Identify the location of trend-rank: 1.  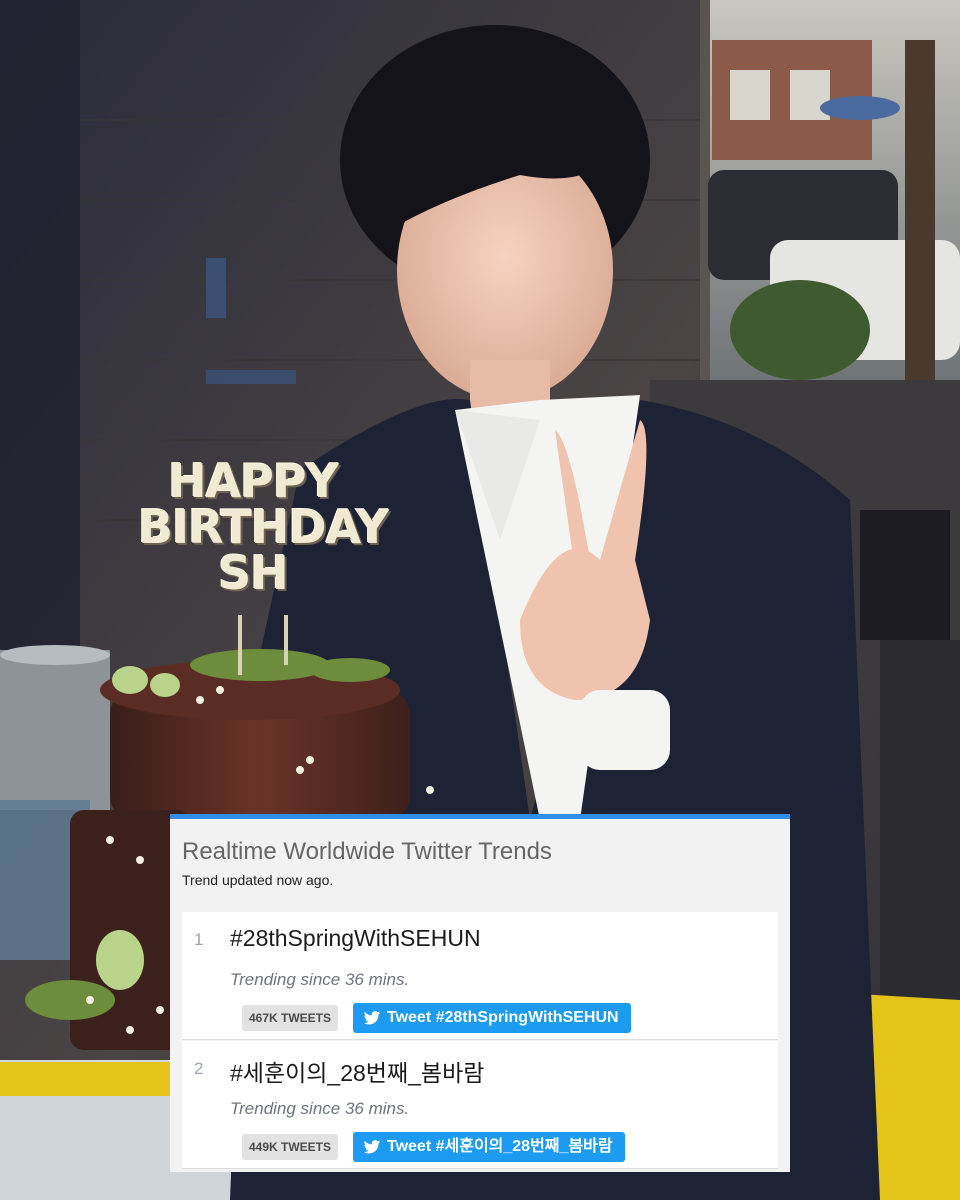
(199, 939).